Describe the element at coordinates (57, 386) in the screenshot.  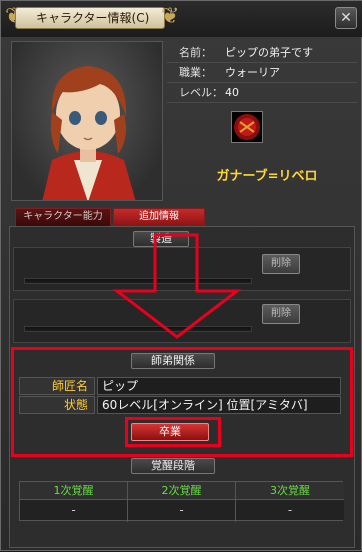
I see `master-name-label: 師匠名` at that location.